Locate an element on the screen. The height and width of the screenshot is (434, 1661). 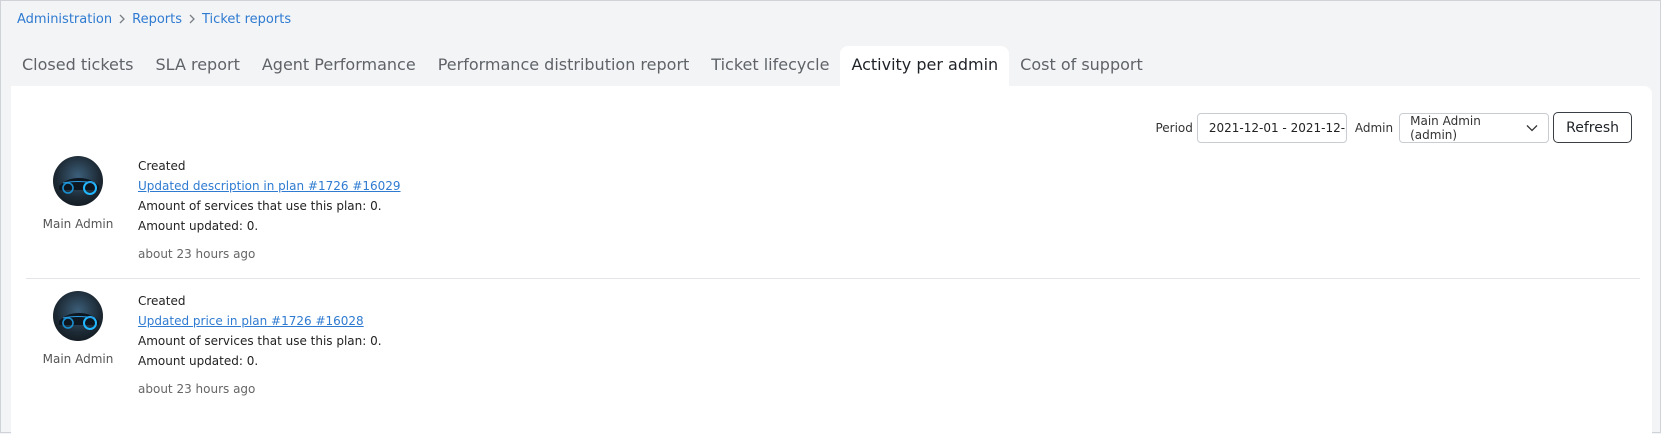
period-input: 2021-12-01 - 2021-12-31 is located at coordinates (1271, 127).